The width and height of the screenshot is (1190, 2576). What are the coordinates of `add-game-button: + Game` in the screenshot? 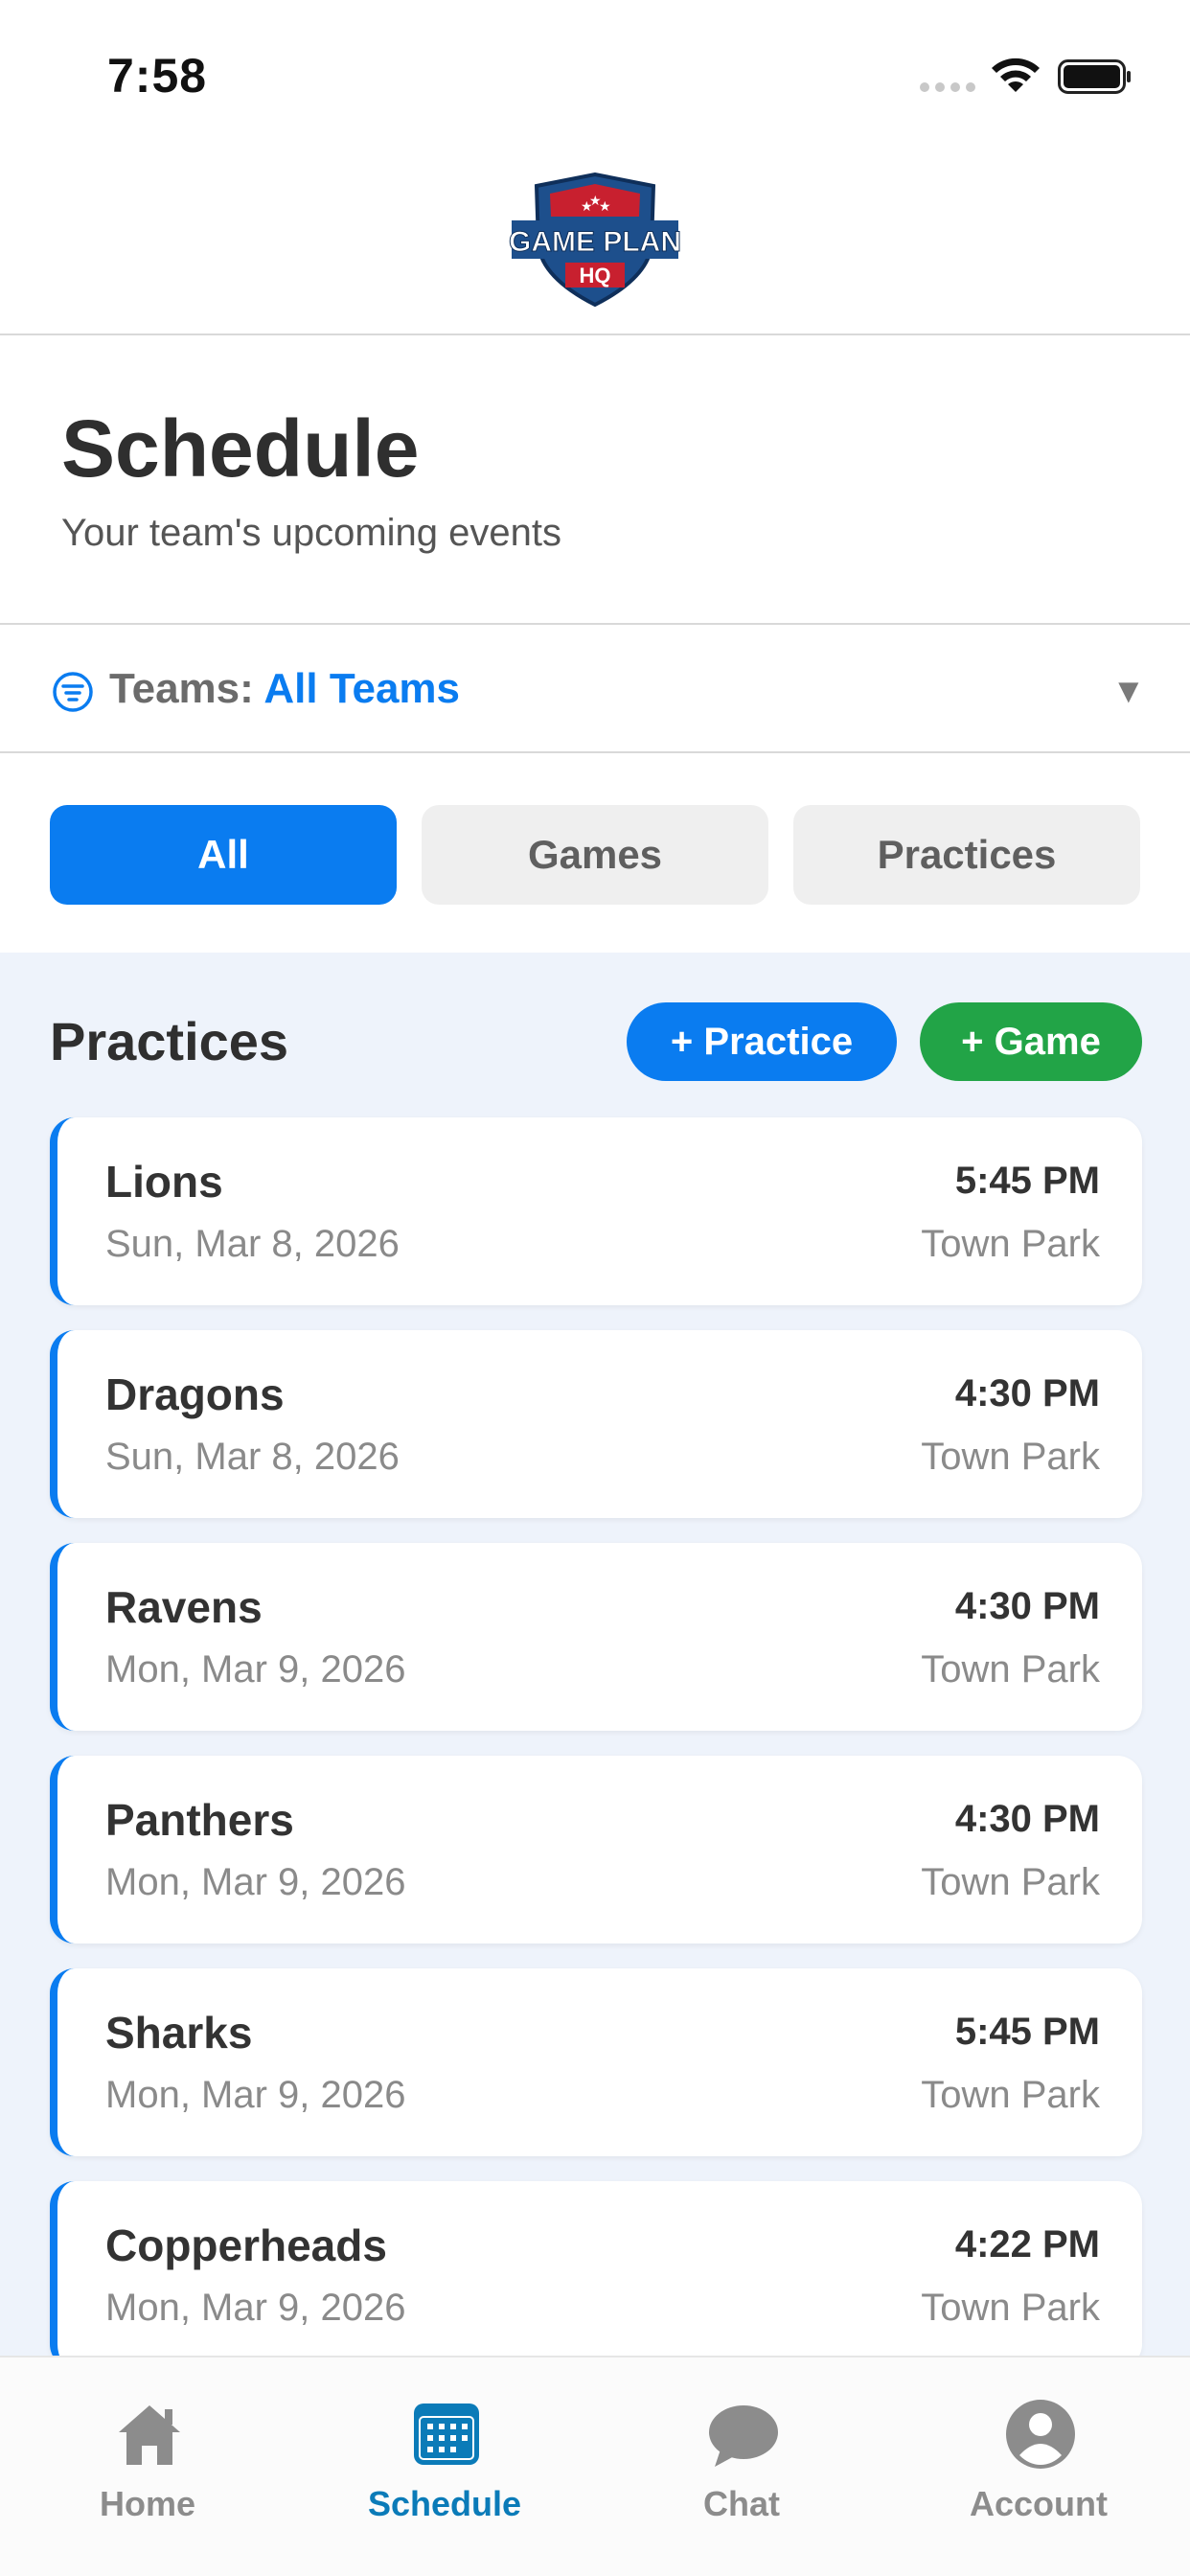 It's located at (1031, 1041).